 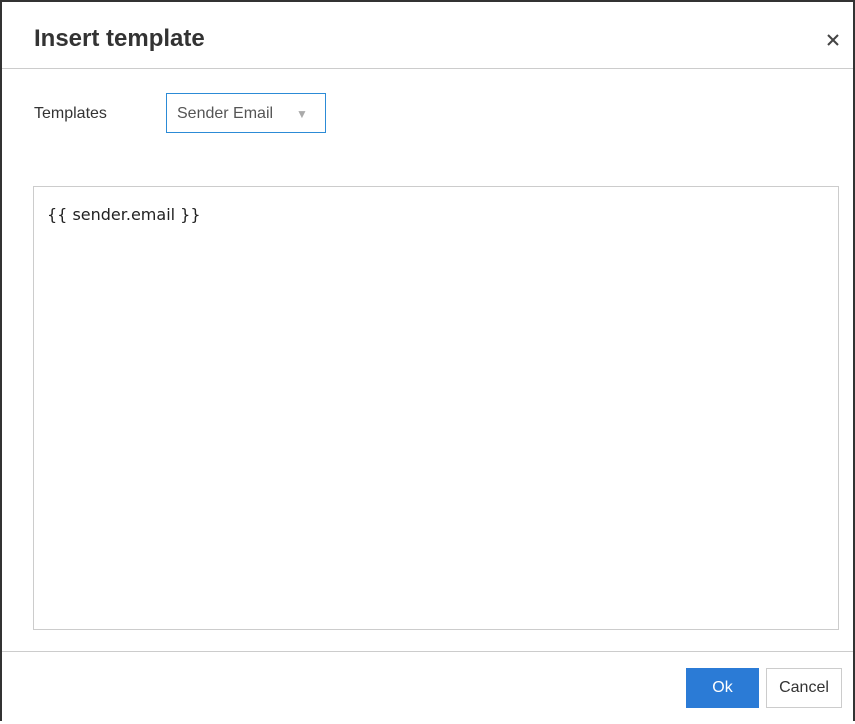 I want to click on caret-down-icon: ▼, so click(x=302, y=114).